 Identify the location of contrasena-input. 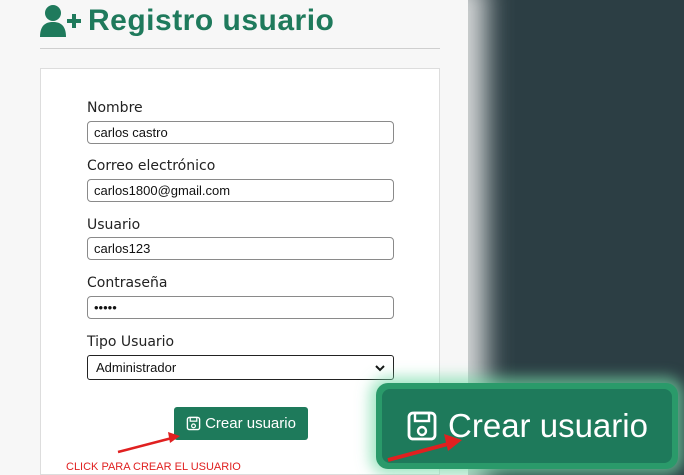
(240, 307).